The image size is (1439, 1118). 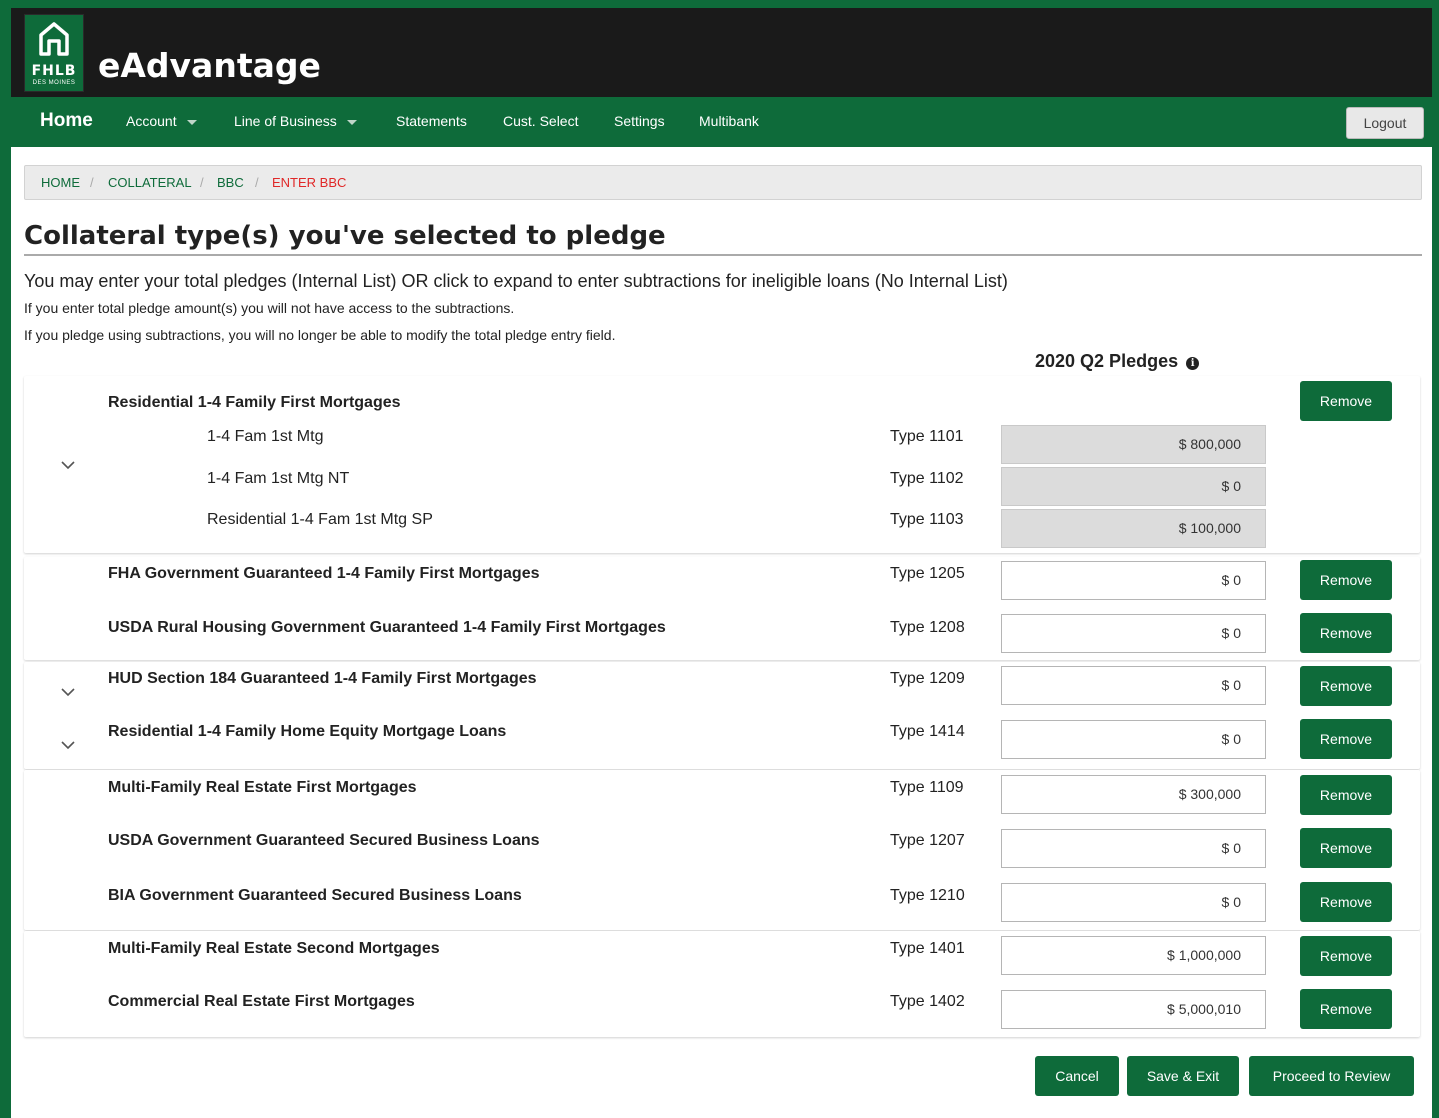 What do you see at coordinates (1133, 1009) in the screenshot?
I see `pledge-amount-input: $ 5,000,010` at bounding box center [1133, 1009].